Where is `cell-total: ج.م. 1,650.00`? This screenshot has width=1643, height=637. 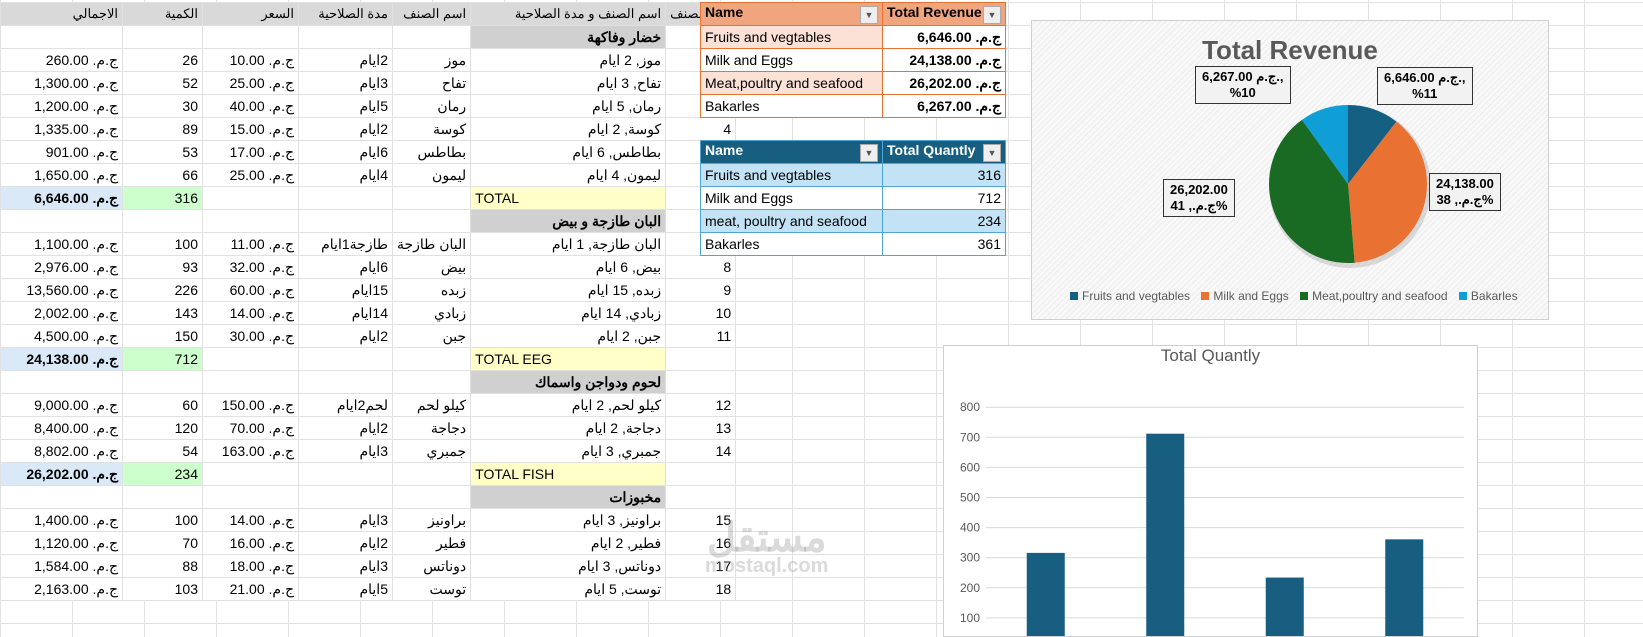 cell-total: ج.م. 1,650.00 is located at coordinates (61, 175).